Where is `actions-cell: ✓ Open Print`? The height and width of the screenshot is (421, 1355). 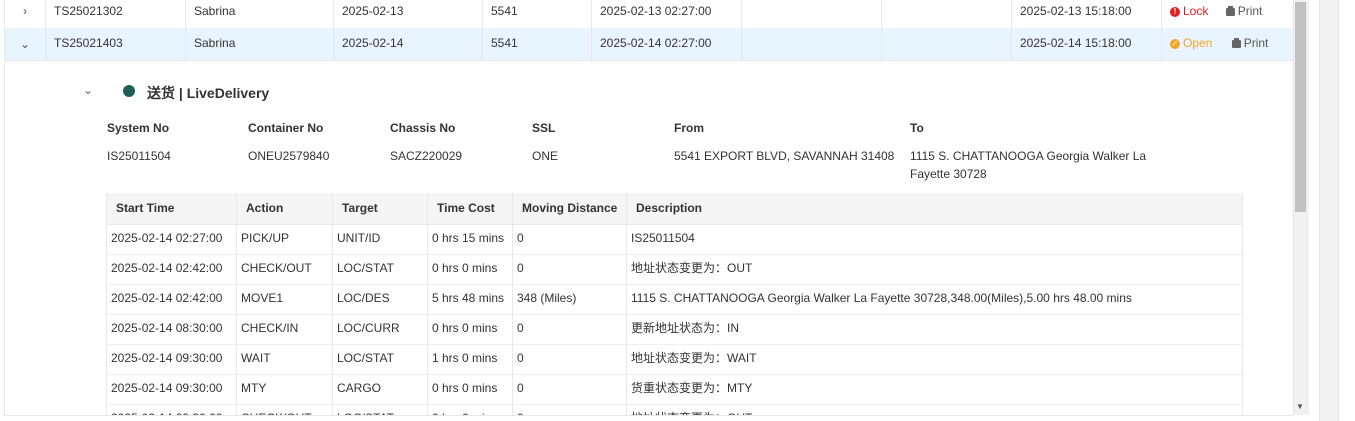 actions-cell: ✓ Open Print is located at coordinates (1228, 44).